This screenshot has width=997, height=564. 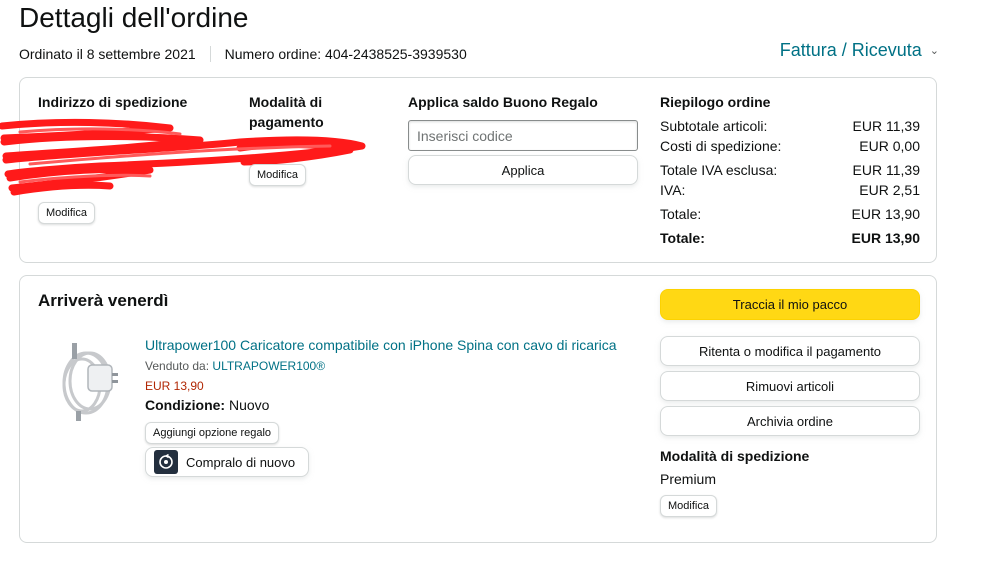 I want to click on summary-value: EUR 2,51, so click(x=889, y=190).